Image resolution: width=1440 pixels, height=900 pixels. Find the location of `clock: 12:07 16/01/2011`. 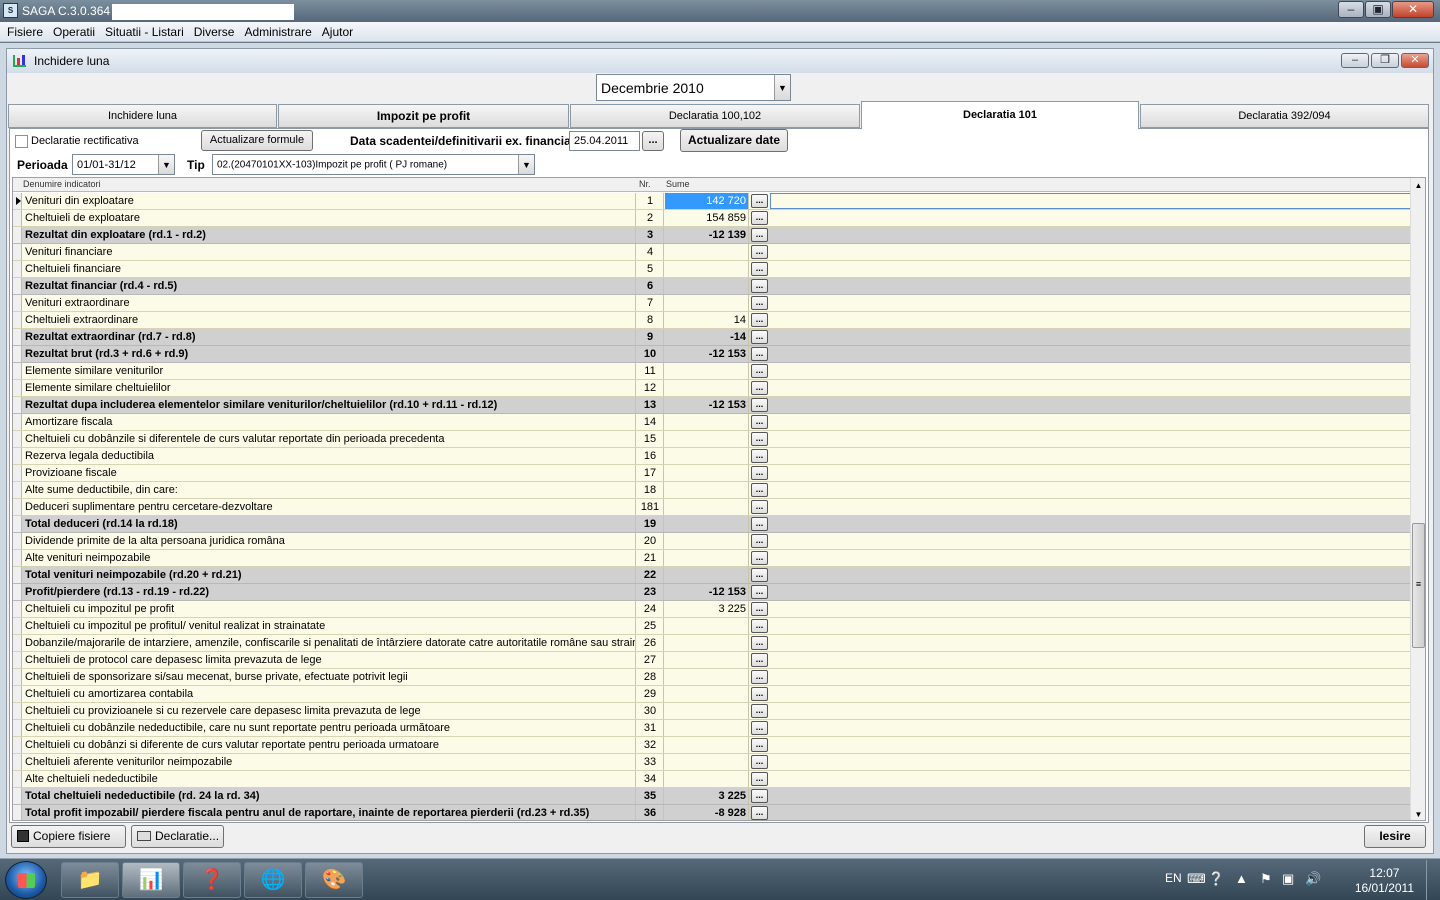

clock: 12:07 16/01/2011 is located at coordinates (1384, 881).